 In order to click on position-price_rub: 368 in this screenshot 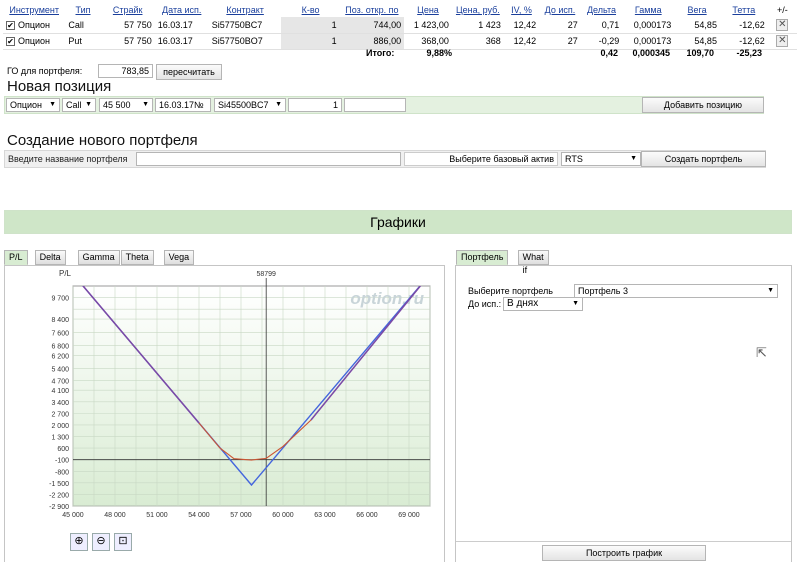, I will do `click(477, 41)`.